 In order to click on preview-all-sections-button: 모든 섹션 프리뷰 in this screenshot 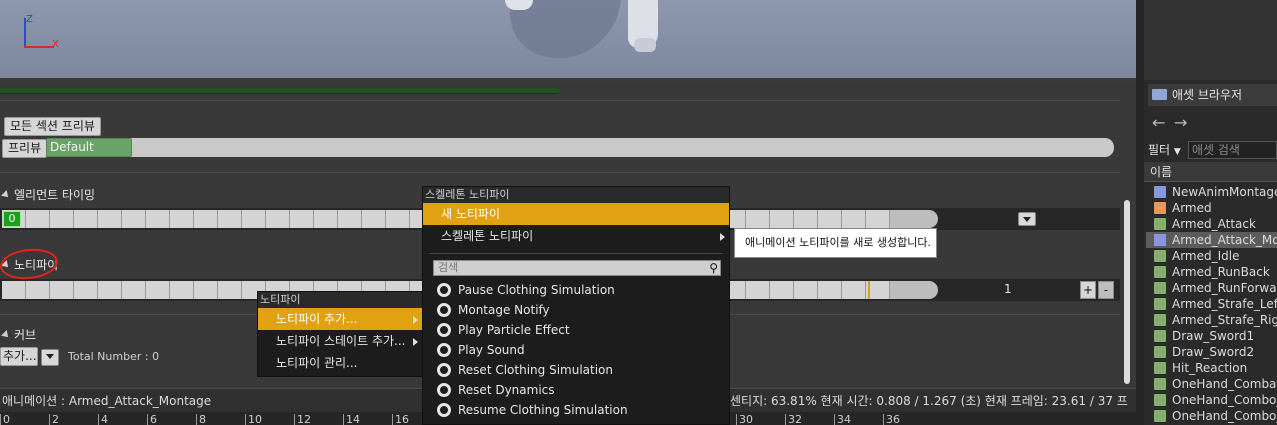, I will do `click(52, 126)`.